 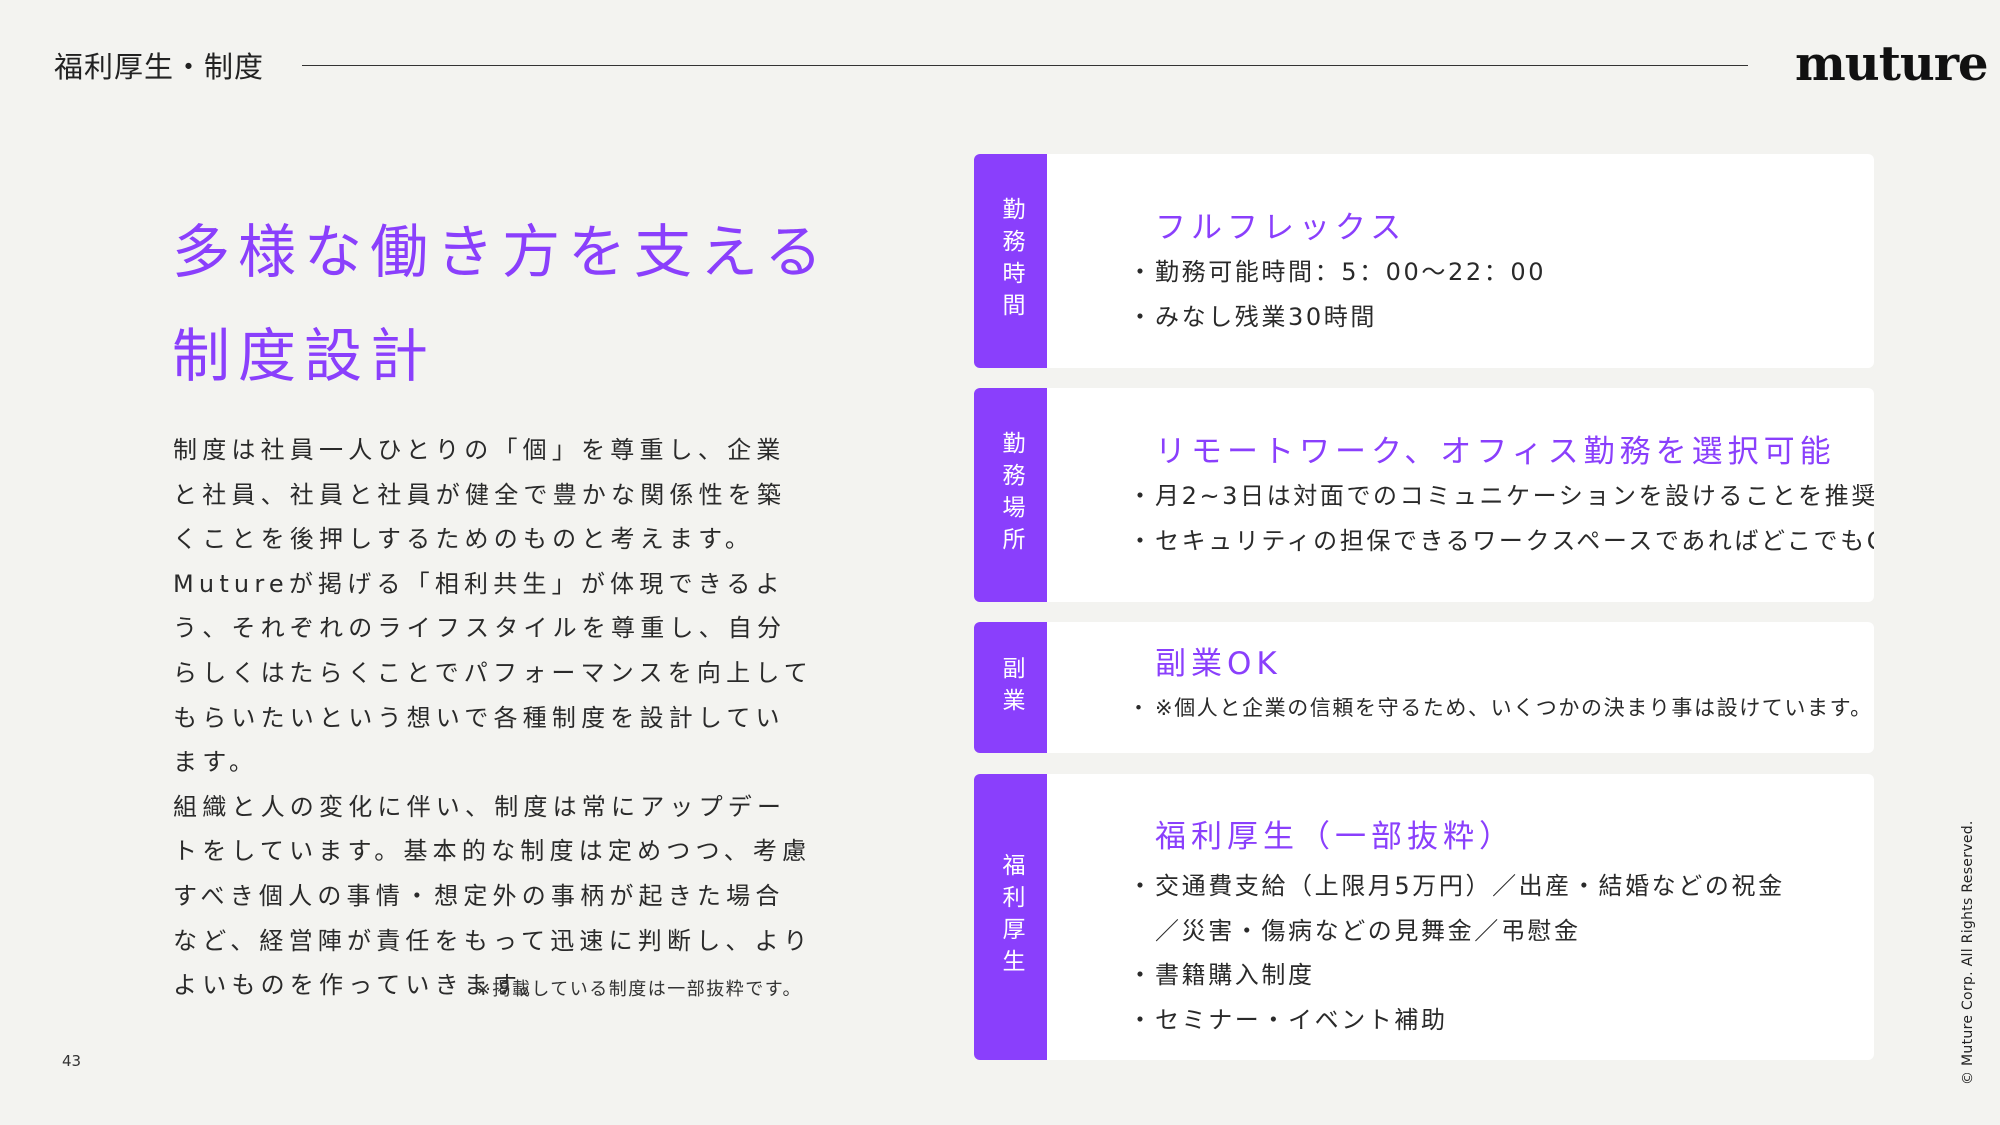 I want to click on card-item-list: ・ ※個人と企業の信頼を守るため、いくつかの決まり事は設けています。, so click(x=1500, y=708).